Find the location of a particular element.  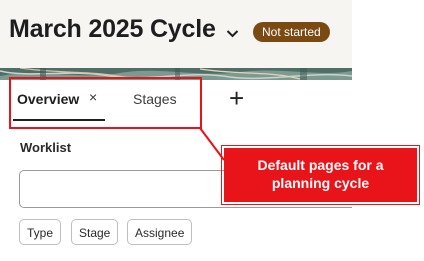

plus-icon: + is located at coordinates (236, 98).